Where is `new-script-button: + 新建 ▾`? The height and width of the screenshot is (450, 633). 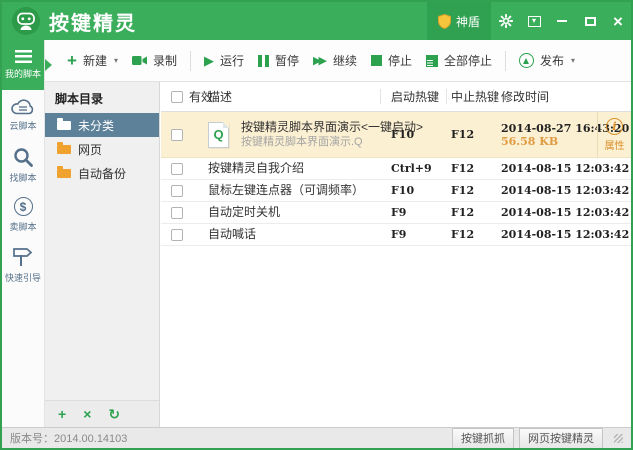 new-script-button: + 新建 ▾ is located at coordinates (92, 60).